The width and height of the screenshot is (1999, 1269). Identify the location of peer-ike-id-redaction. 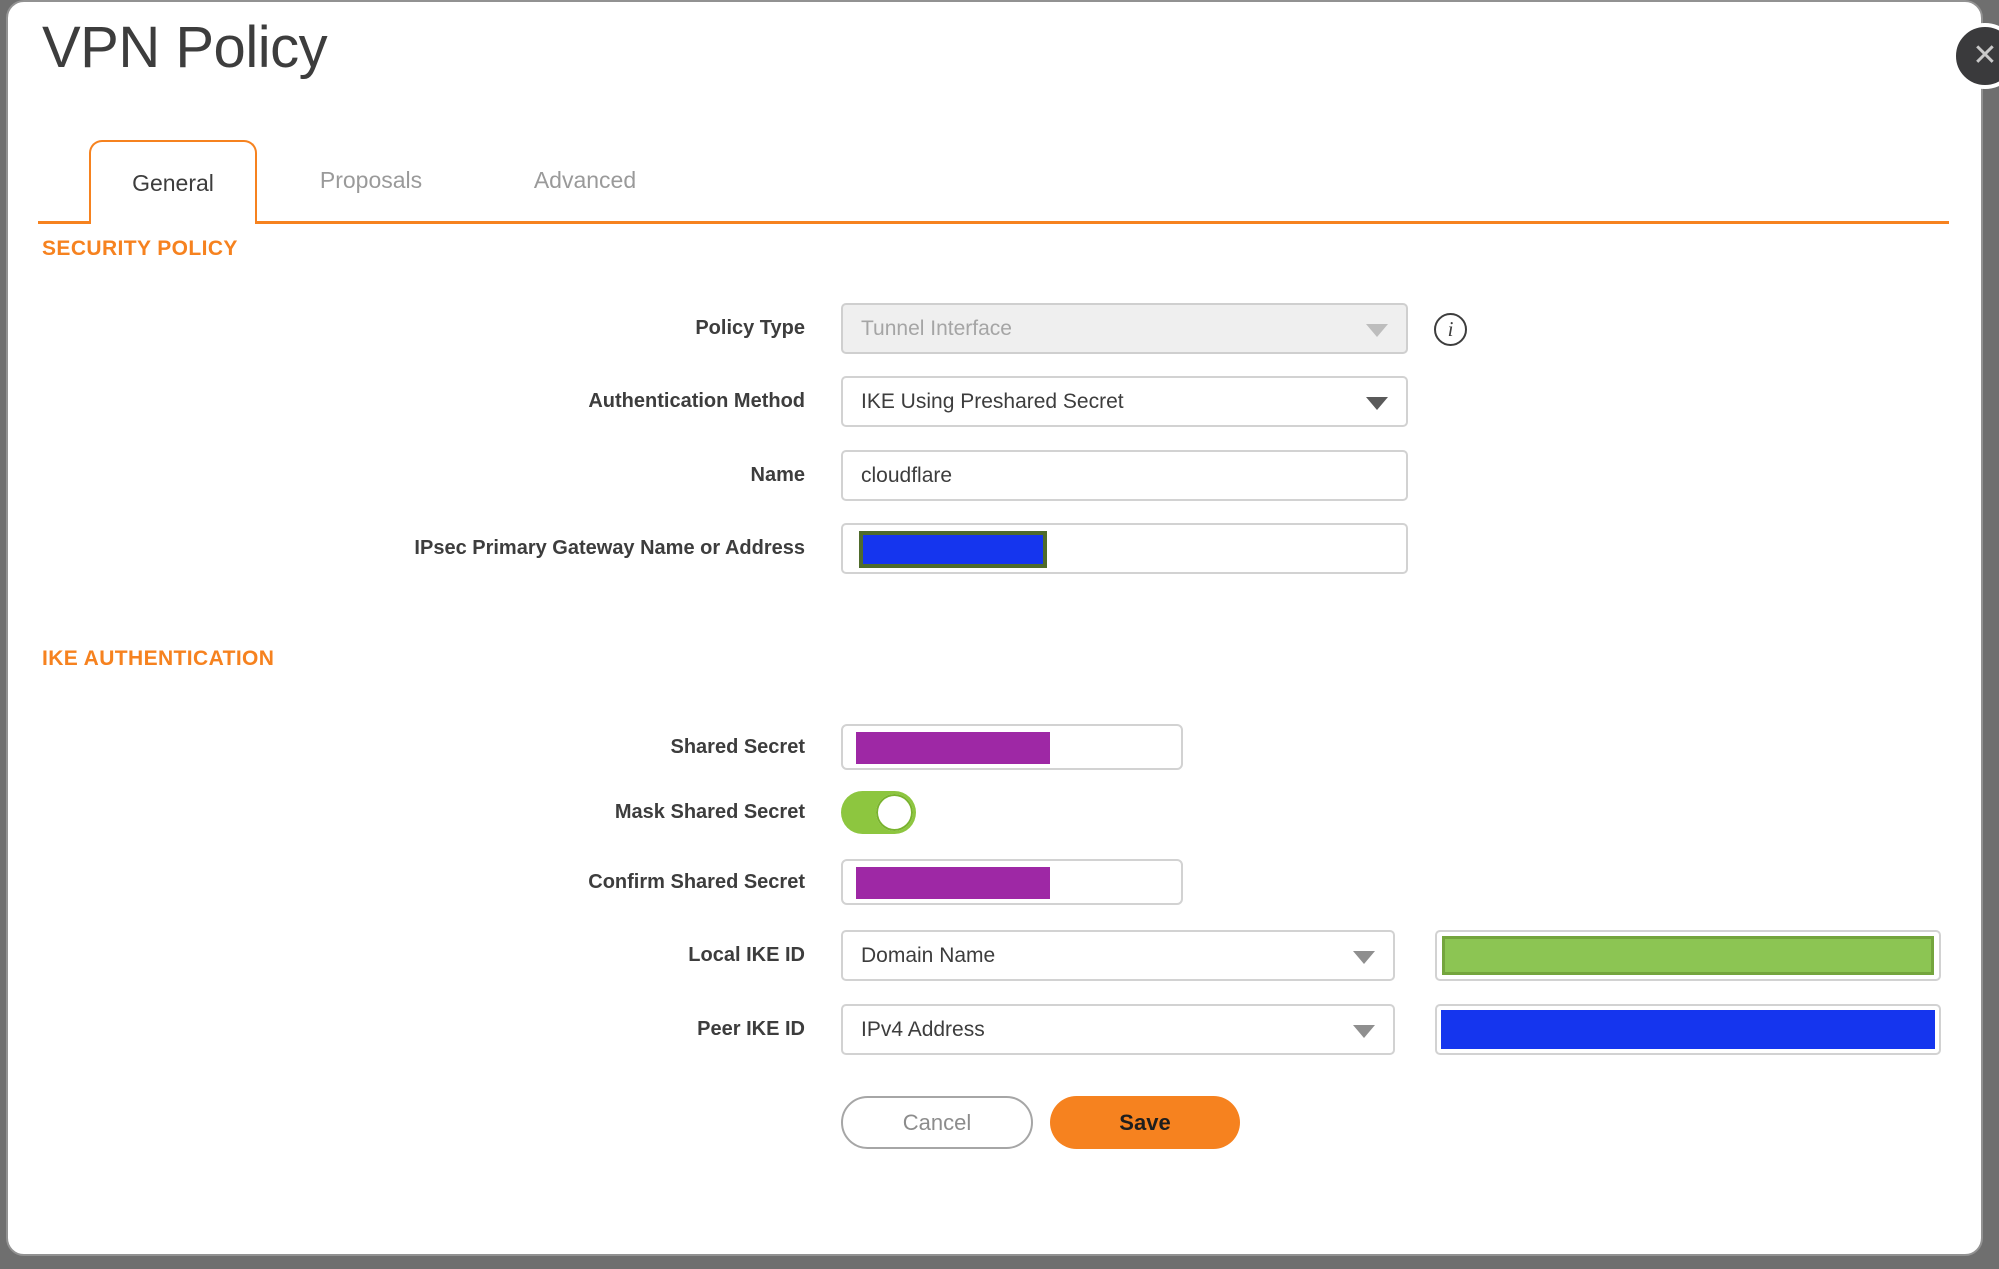
(1688, 1029).